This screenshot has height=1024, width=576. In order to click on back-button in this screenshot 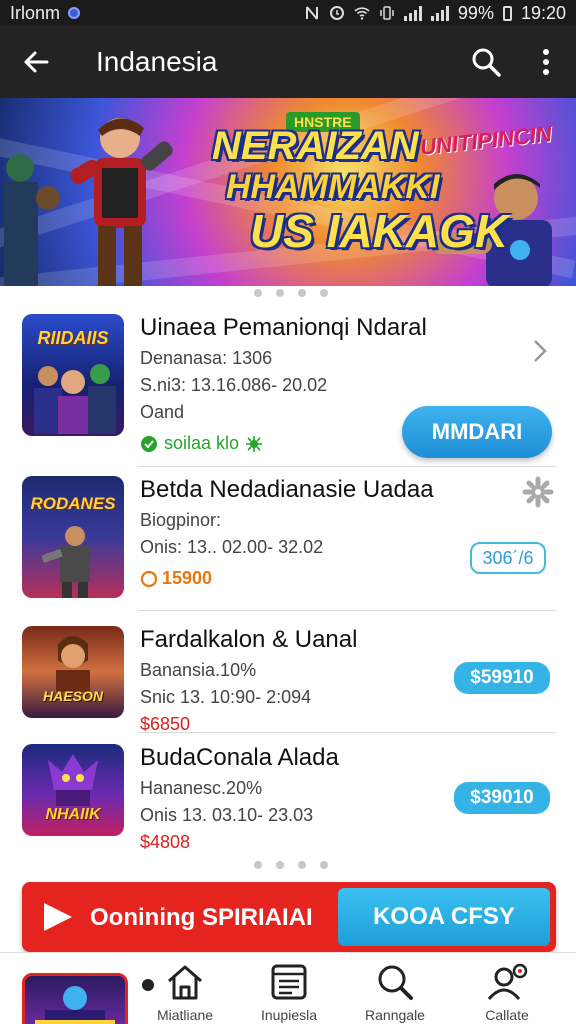, I will do `click(36, 62)`.